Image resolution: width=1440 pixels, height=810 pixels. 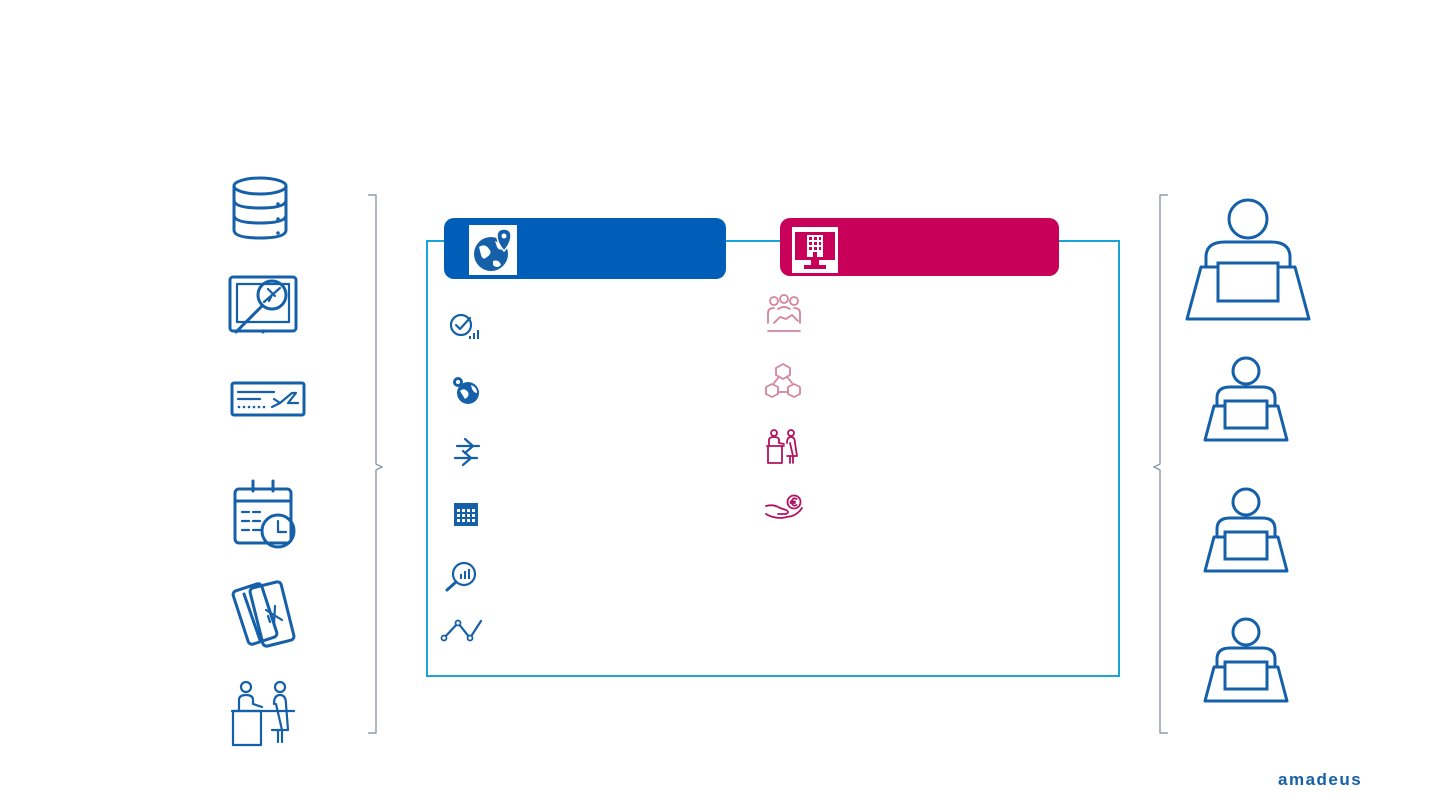 What do you see at coordinates (467, 514) in the screenshot?
I see `calendar-grid-icon` at bounding box center [467, 514].